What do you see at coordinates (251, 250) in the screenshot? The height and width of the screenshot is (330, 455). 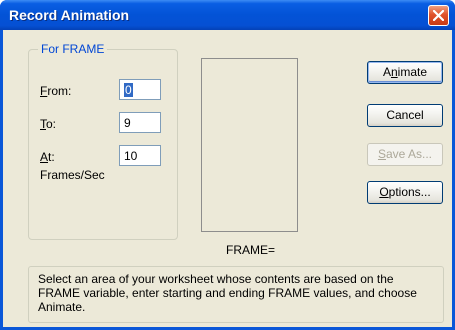 I see `frame-value-label: FRAME=` at bounding box center [251, 250].